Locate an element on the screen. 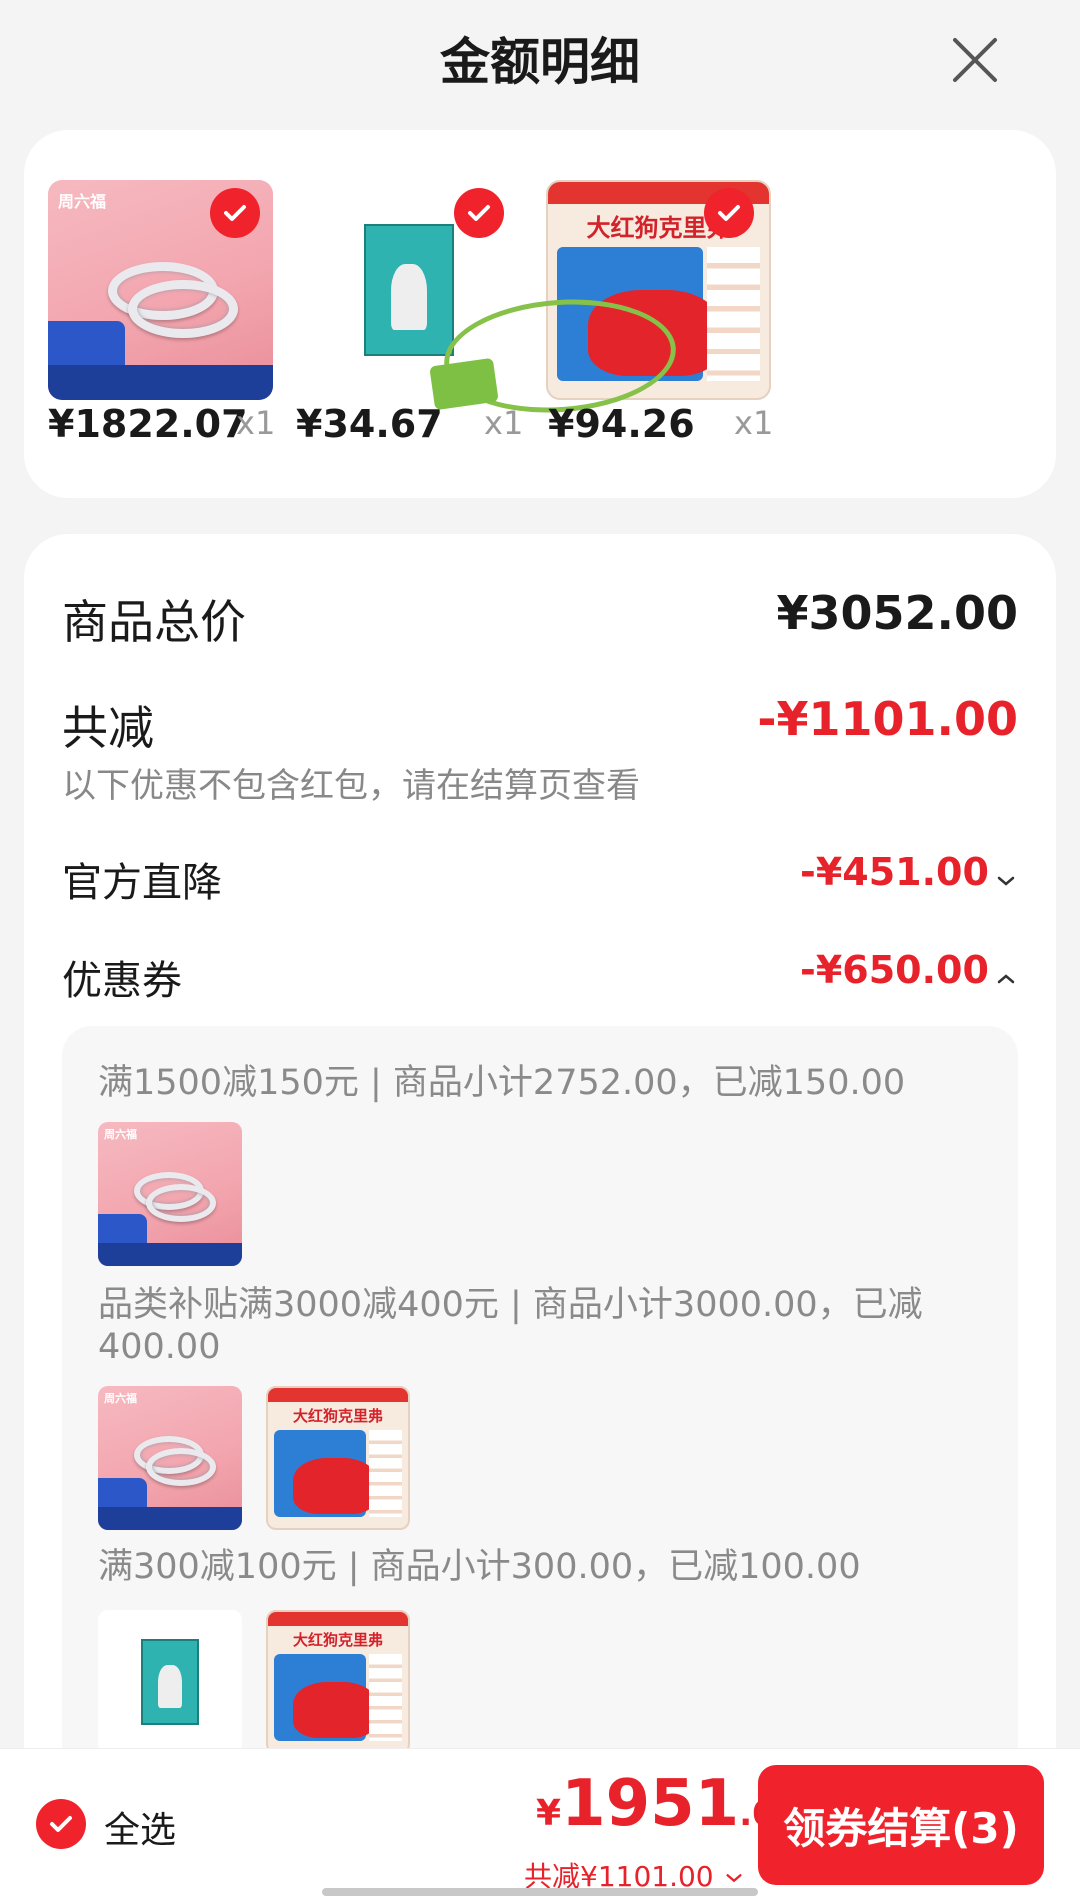 This screenshot has width=1080, height=1901. coupon-value: -¥650.00 is located at coordinates (894, 970).